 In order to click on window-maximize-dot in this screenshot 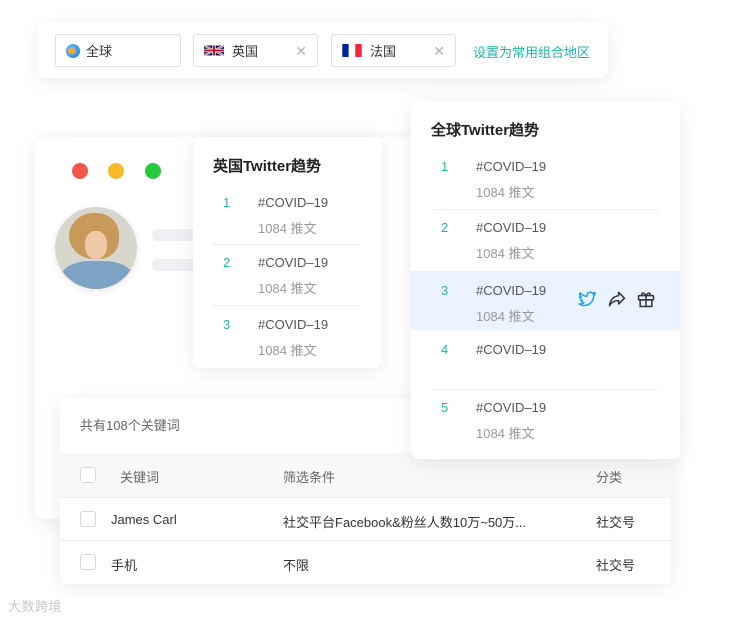, I will do `click(153, 171)`.